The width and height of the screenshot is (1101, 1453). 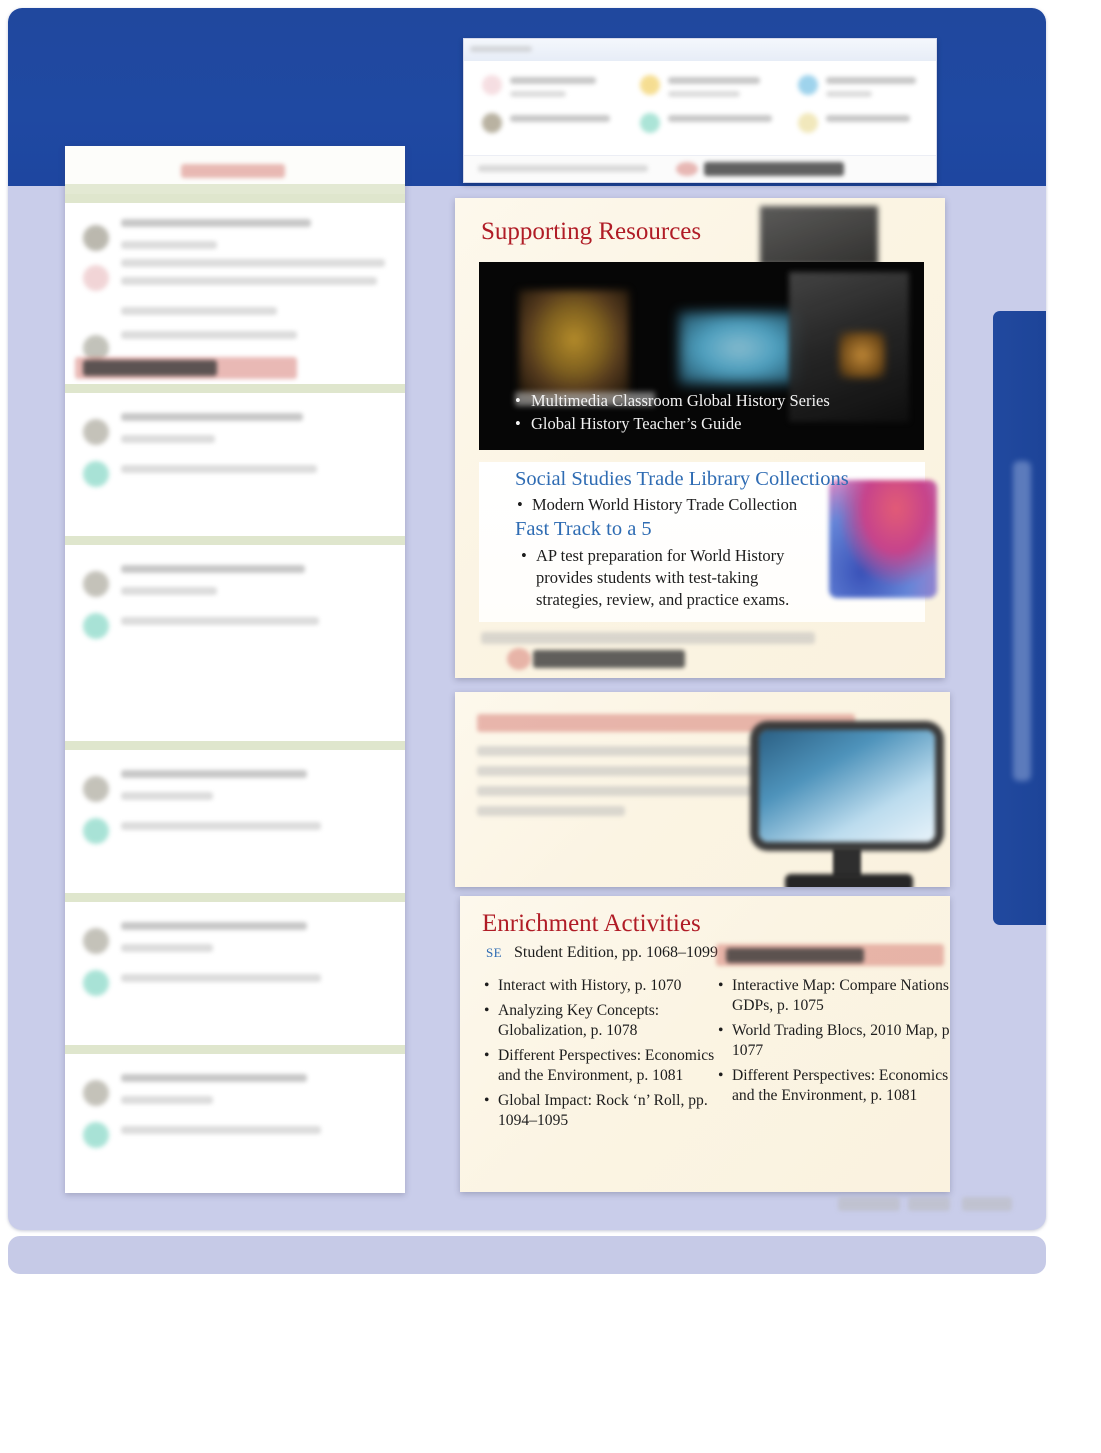 What do you see at coordinates (808, 85) in the screenshot?
I see `monitor-icon` at bounding box center [808, 85].